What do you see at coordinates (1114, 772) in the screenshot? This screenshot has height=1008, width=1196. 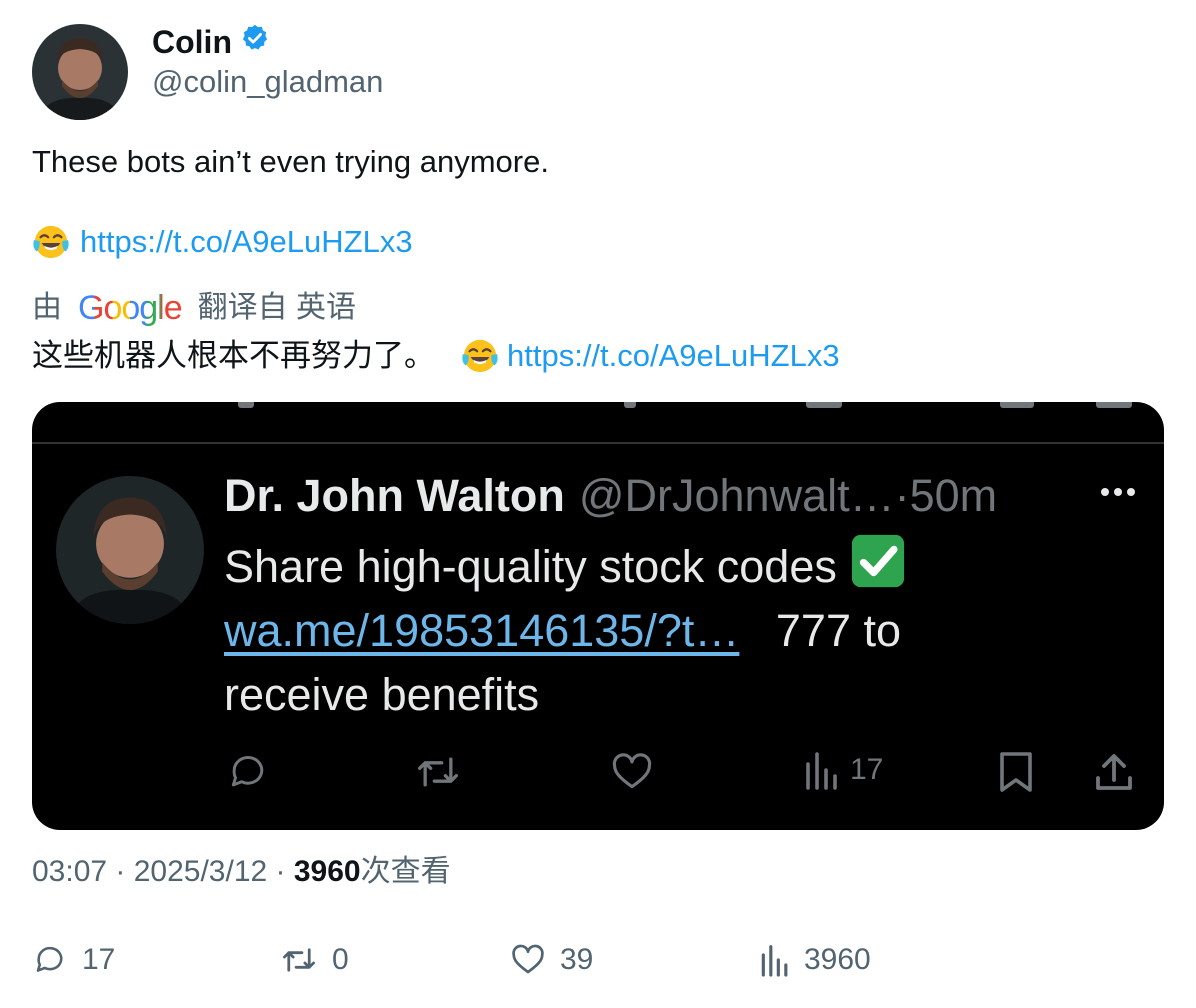 I see `embedded-share-icon` at bounding box center [1114, 772].